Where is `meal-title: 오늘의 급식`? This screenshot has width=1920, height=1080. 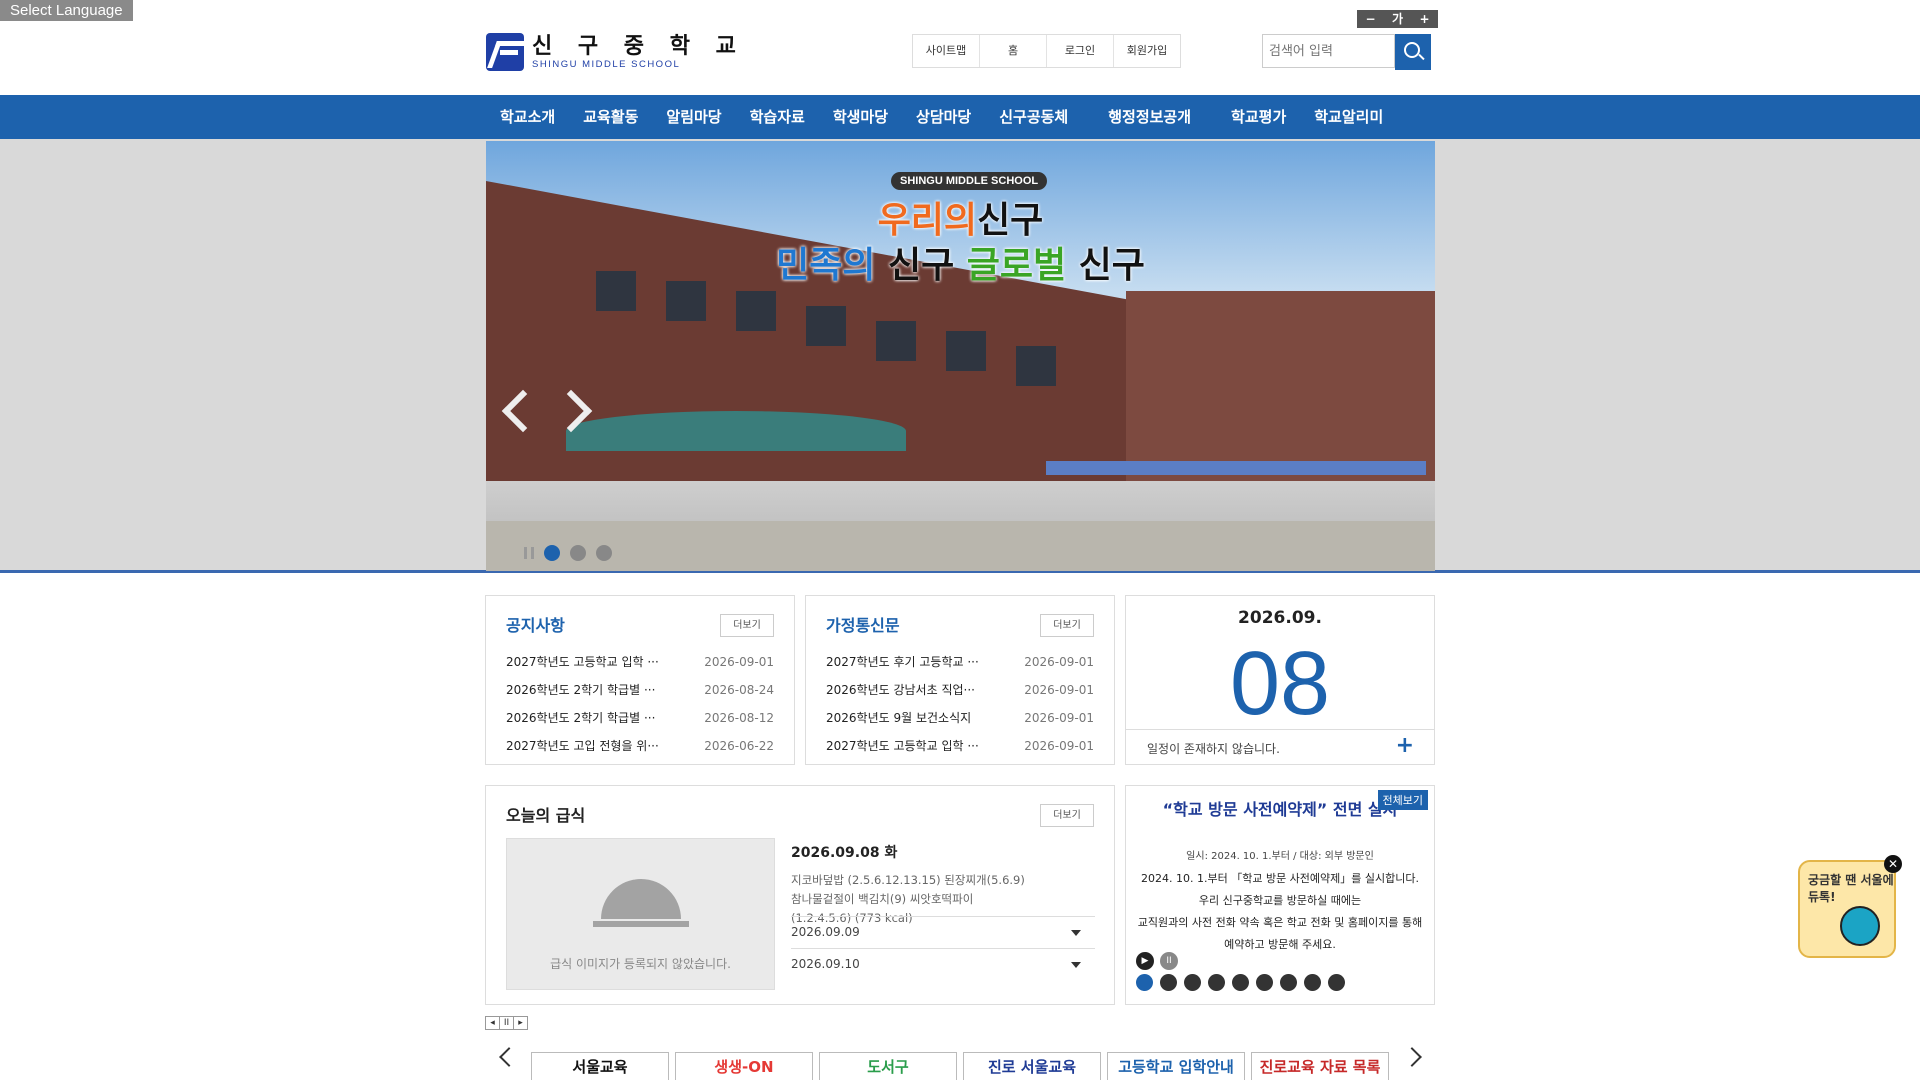
meal-title: 오늘의 급식 is located at coordinates (546, 815).